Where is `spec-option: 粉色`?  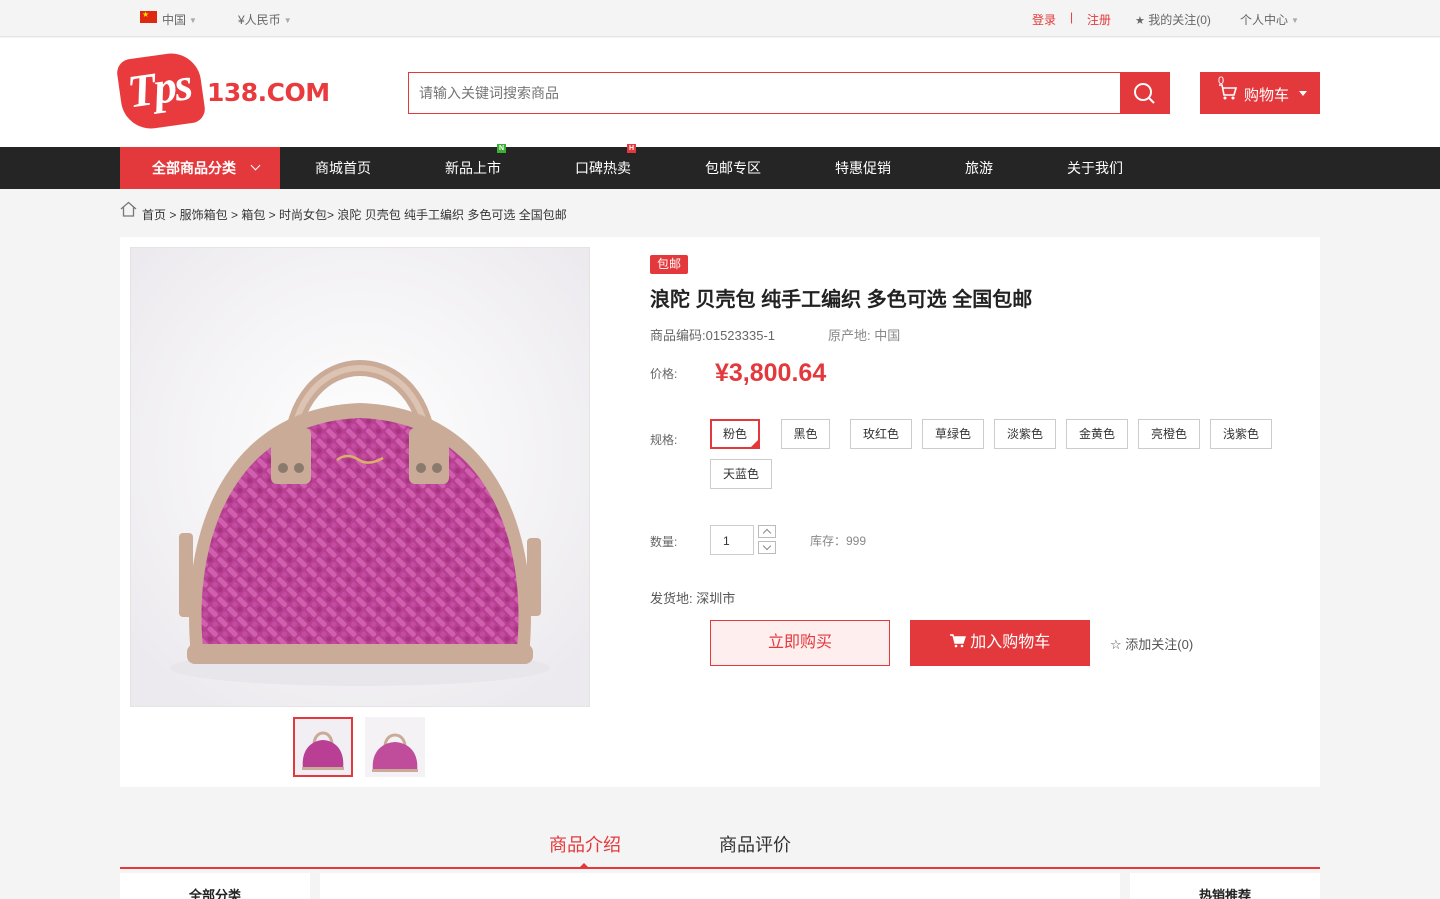
spec-option: 粉色 is located at coordinates (735, 434).